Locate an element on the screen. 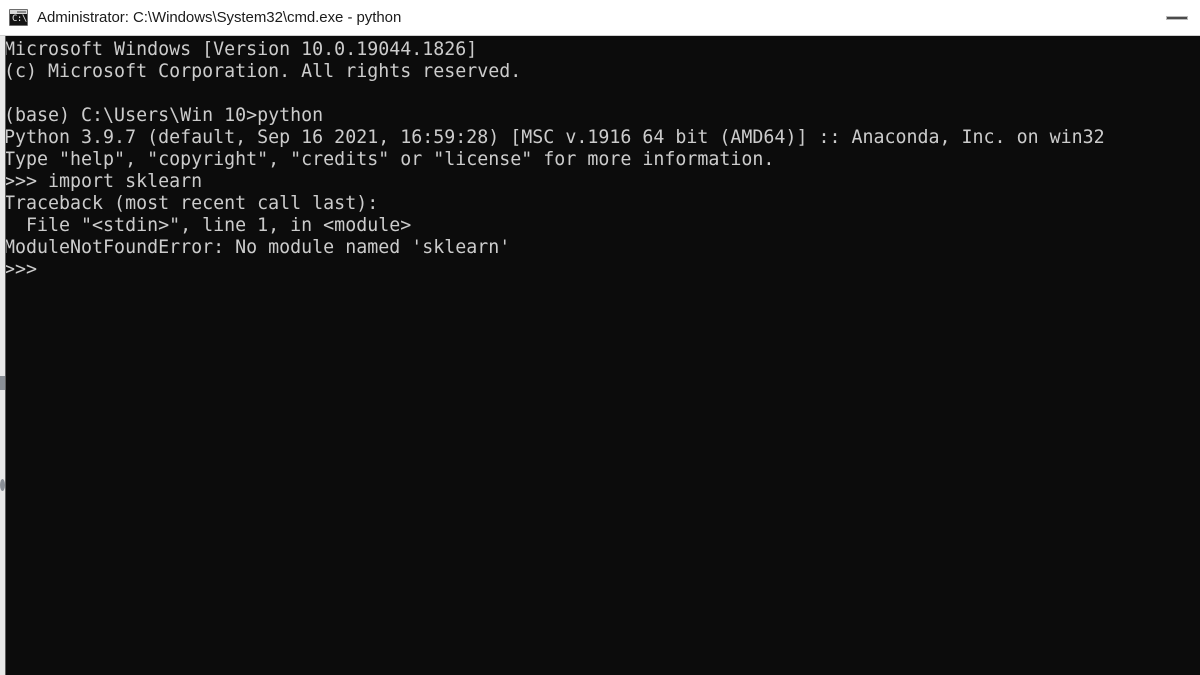 Image resolution: width=1200 pixels, height=675 pixels. icon-prompt-glyph: C:\. is located at coordinates (19, 19).